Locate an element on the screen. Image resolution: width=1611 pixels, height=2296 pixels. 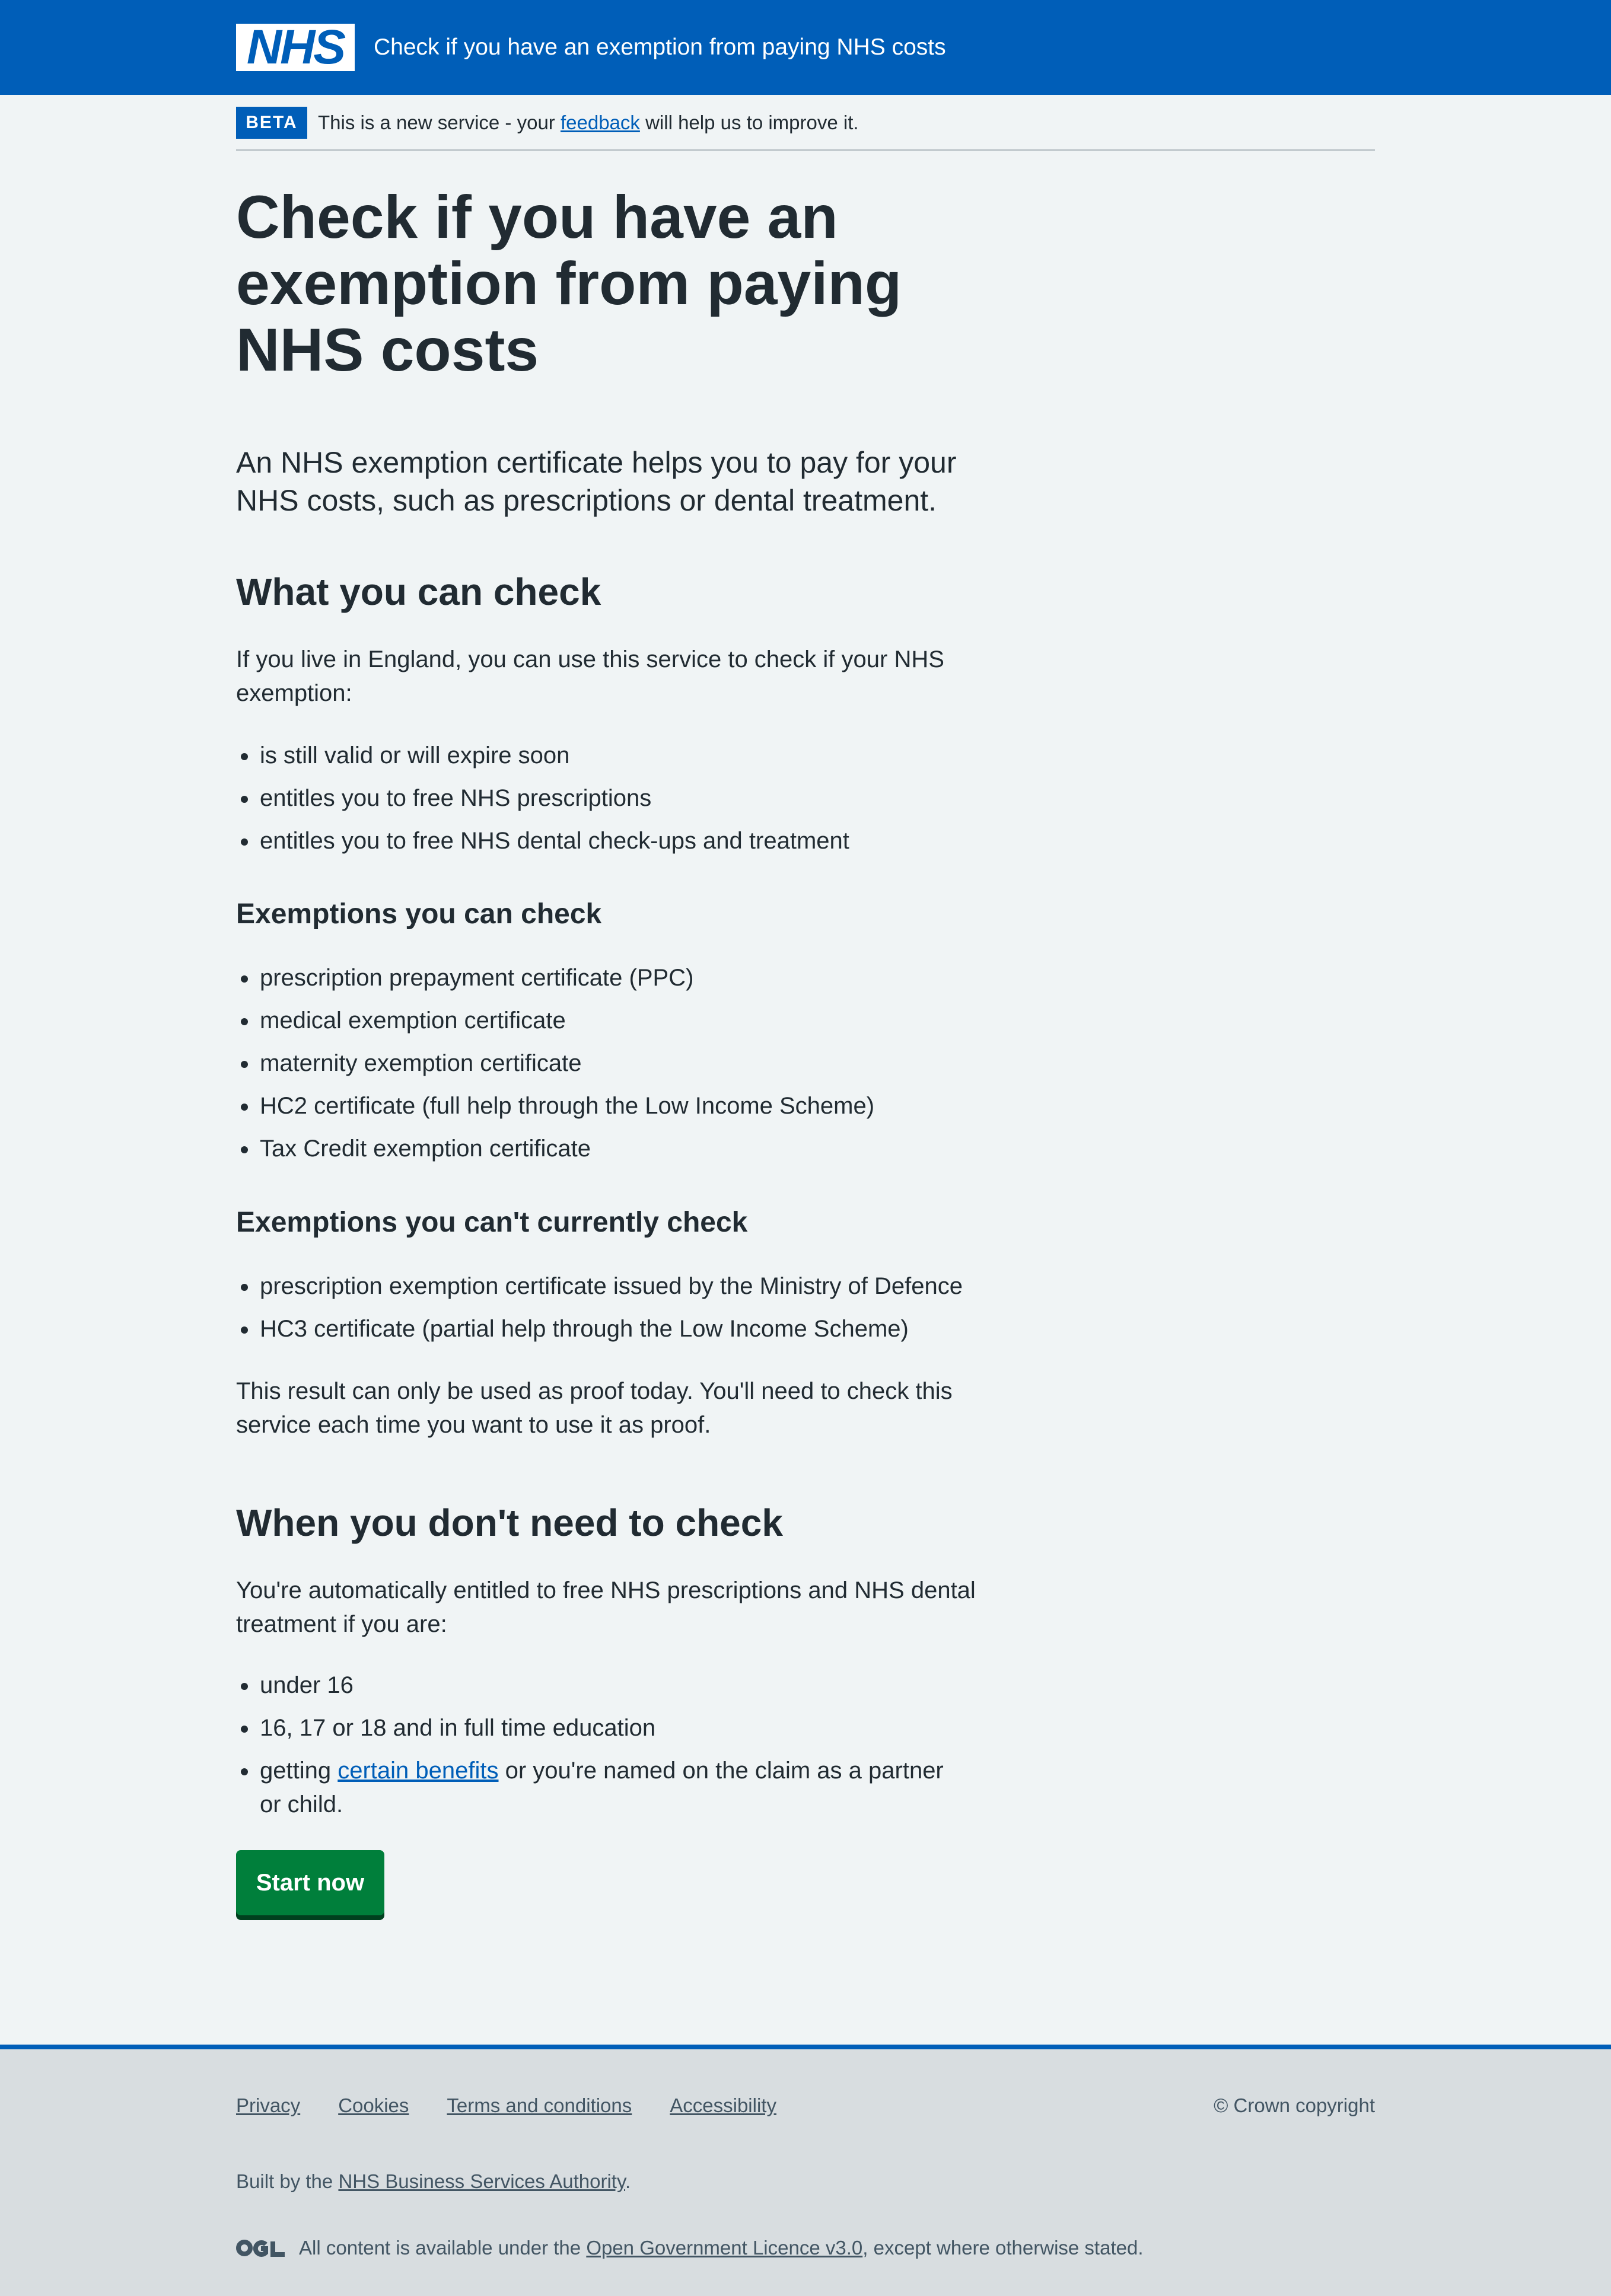
nhs-logo-text: NHS is located at coordinates (296, 47).